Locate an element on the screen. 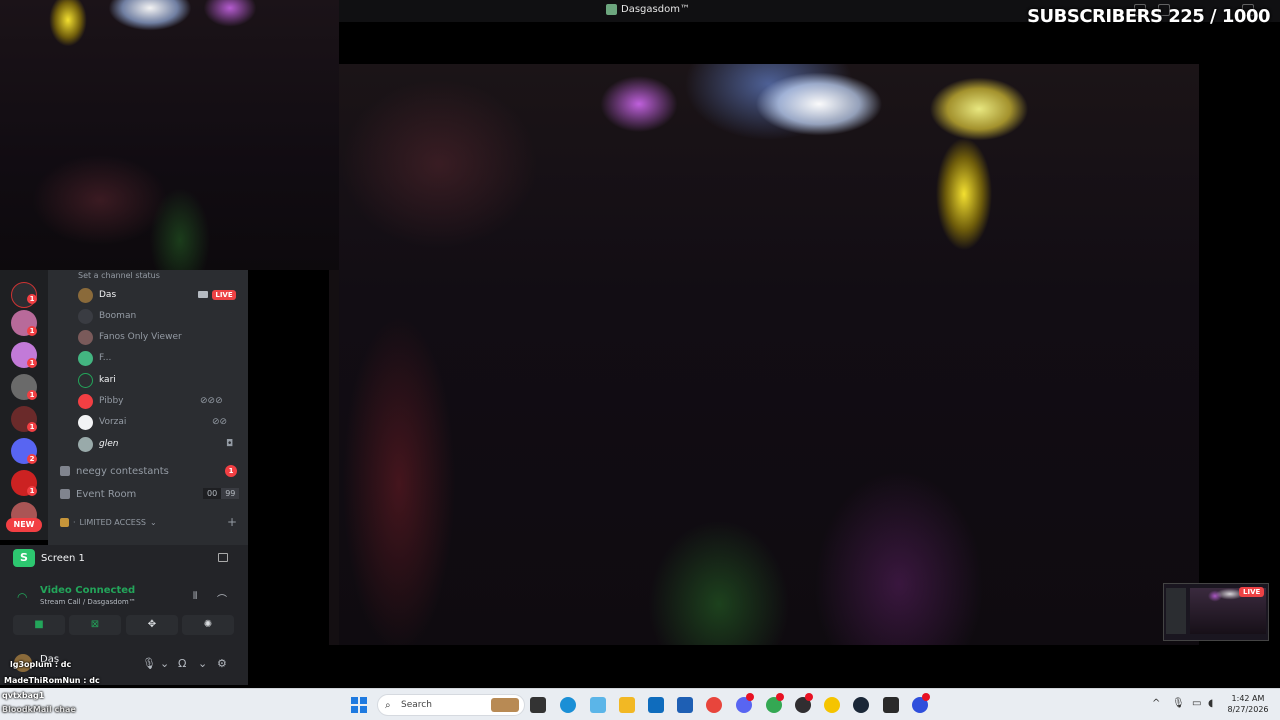 Image resolution: width=1280 pixels, height=720 pixels. voice-member: Booman is located at coordinates (107, 316).